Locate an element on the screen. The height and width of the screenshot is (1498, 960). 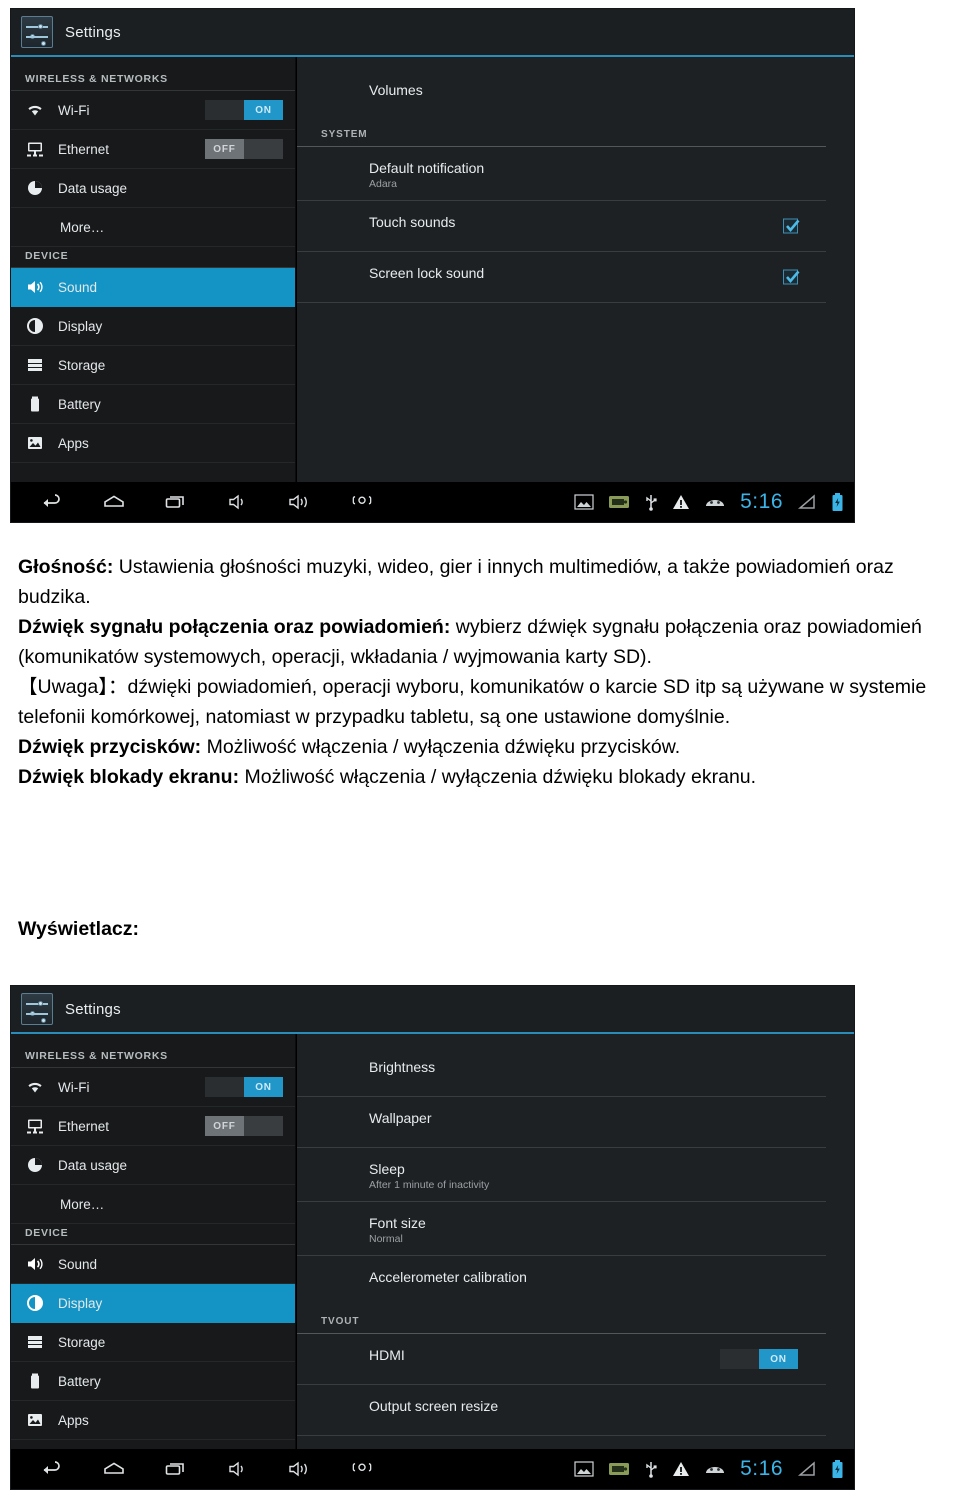
battery-icon is located at coordinates (35, 404).